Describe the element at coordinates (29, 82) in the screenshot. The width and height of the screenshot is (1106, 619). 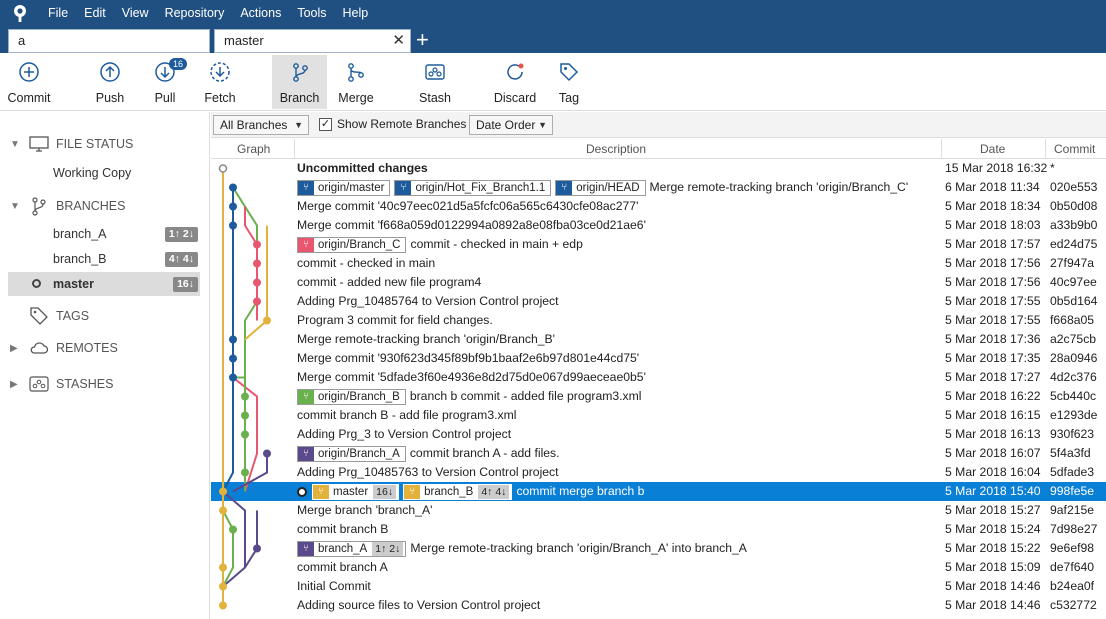
I see `commit-button: Commit` at that location.